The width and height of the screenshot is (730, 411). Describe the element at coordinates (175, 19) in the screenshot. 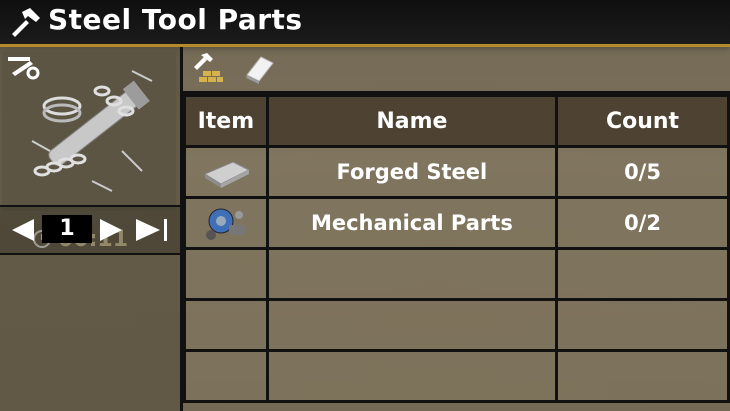

I see `window-title: Steel Tool Parts` at that location.